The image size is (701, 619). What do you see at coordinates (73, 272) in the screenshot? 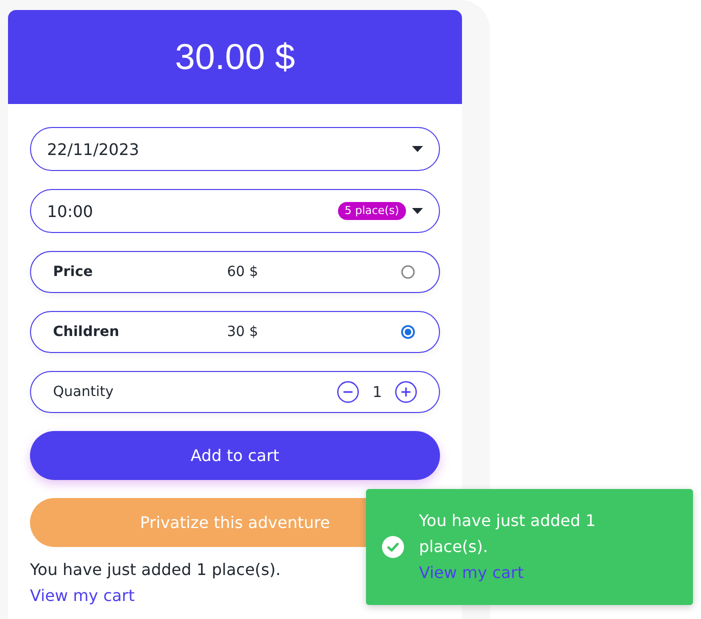
I see `option-label: Price` at bounding box center [73, 272].